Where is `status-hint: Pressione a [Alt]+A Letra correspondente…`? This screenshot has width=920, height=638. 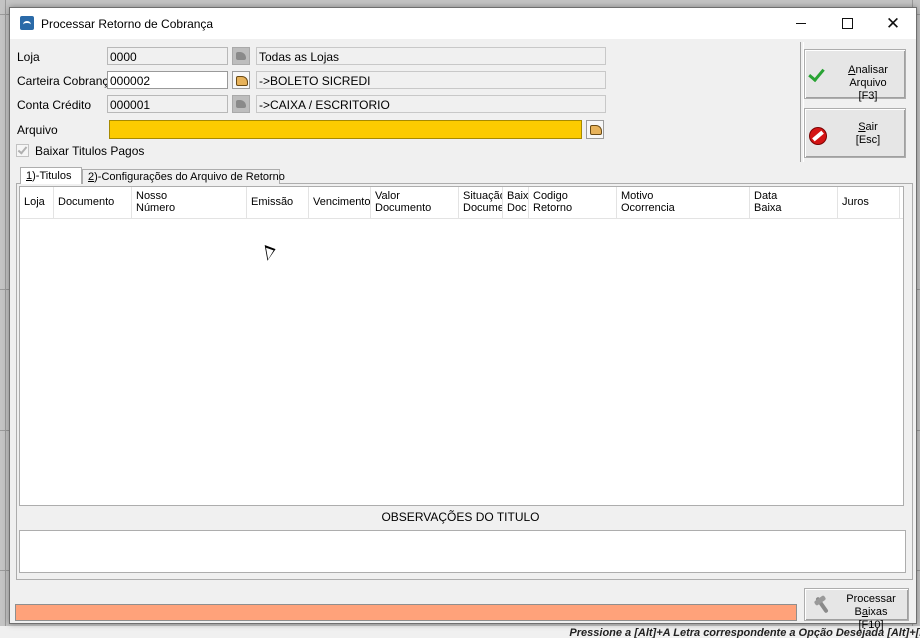
status-hint: Pressione a [Alt]+A Letra correspondente… is located at coordinates (460, 632).